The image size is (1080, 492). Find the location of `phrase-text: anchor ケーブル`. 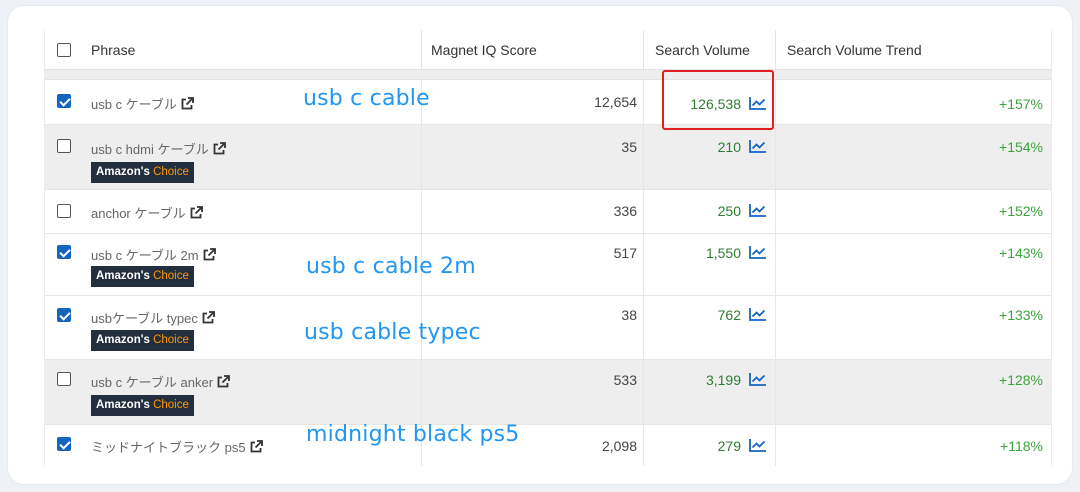

phrase-text: anchor ケーブル is located at coordinates (138, 213).